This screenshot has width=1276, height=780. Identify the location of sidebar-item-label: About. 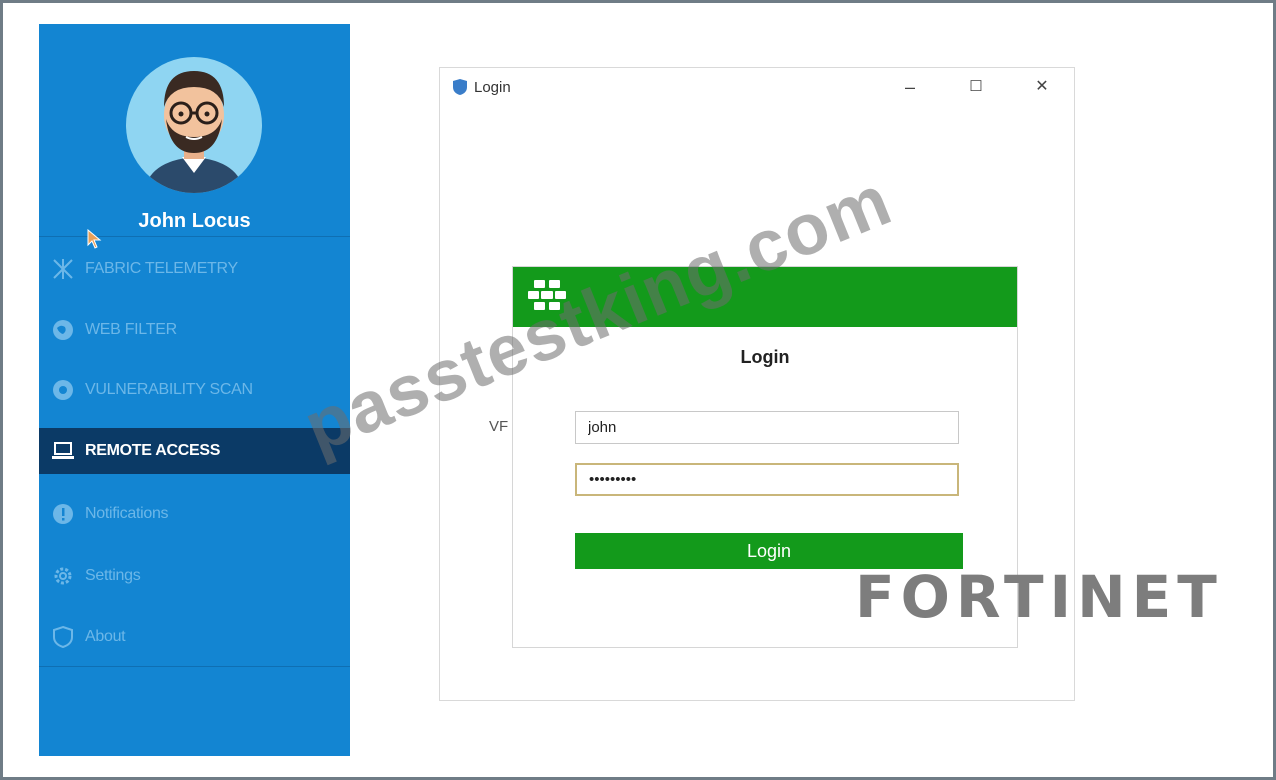
(105, 636).